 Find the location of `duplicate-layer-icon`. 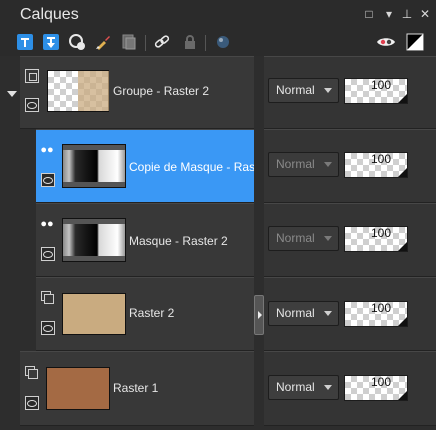

duplicate-layer-icon is located at coordinates (129, 42).